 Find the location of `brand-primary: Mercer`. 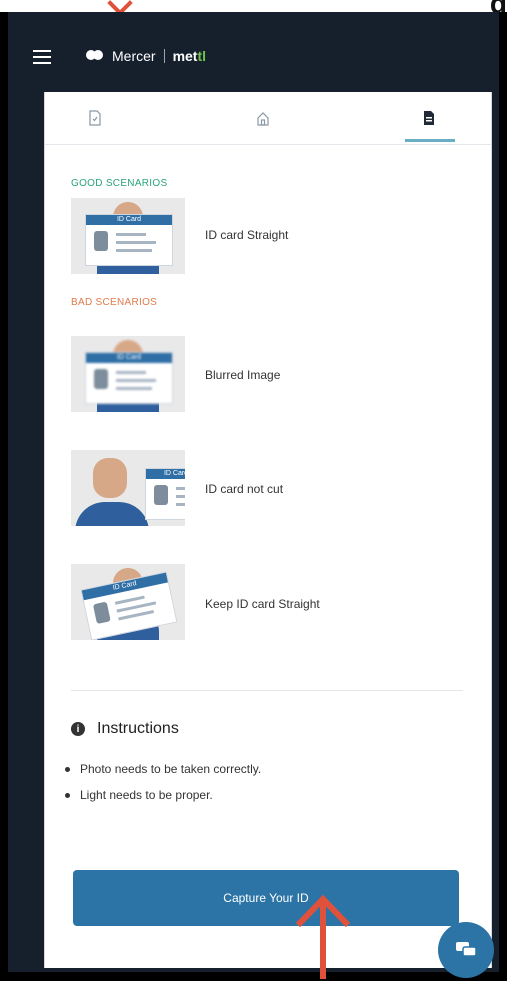

brand-primary: Mercer is located at coordinates (134, 56).